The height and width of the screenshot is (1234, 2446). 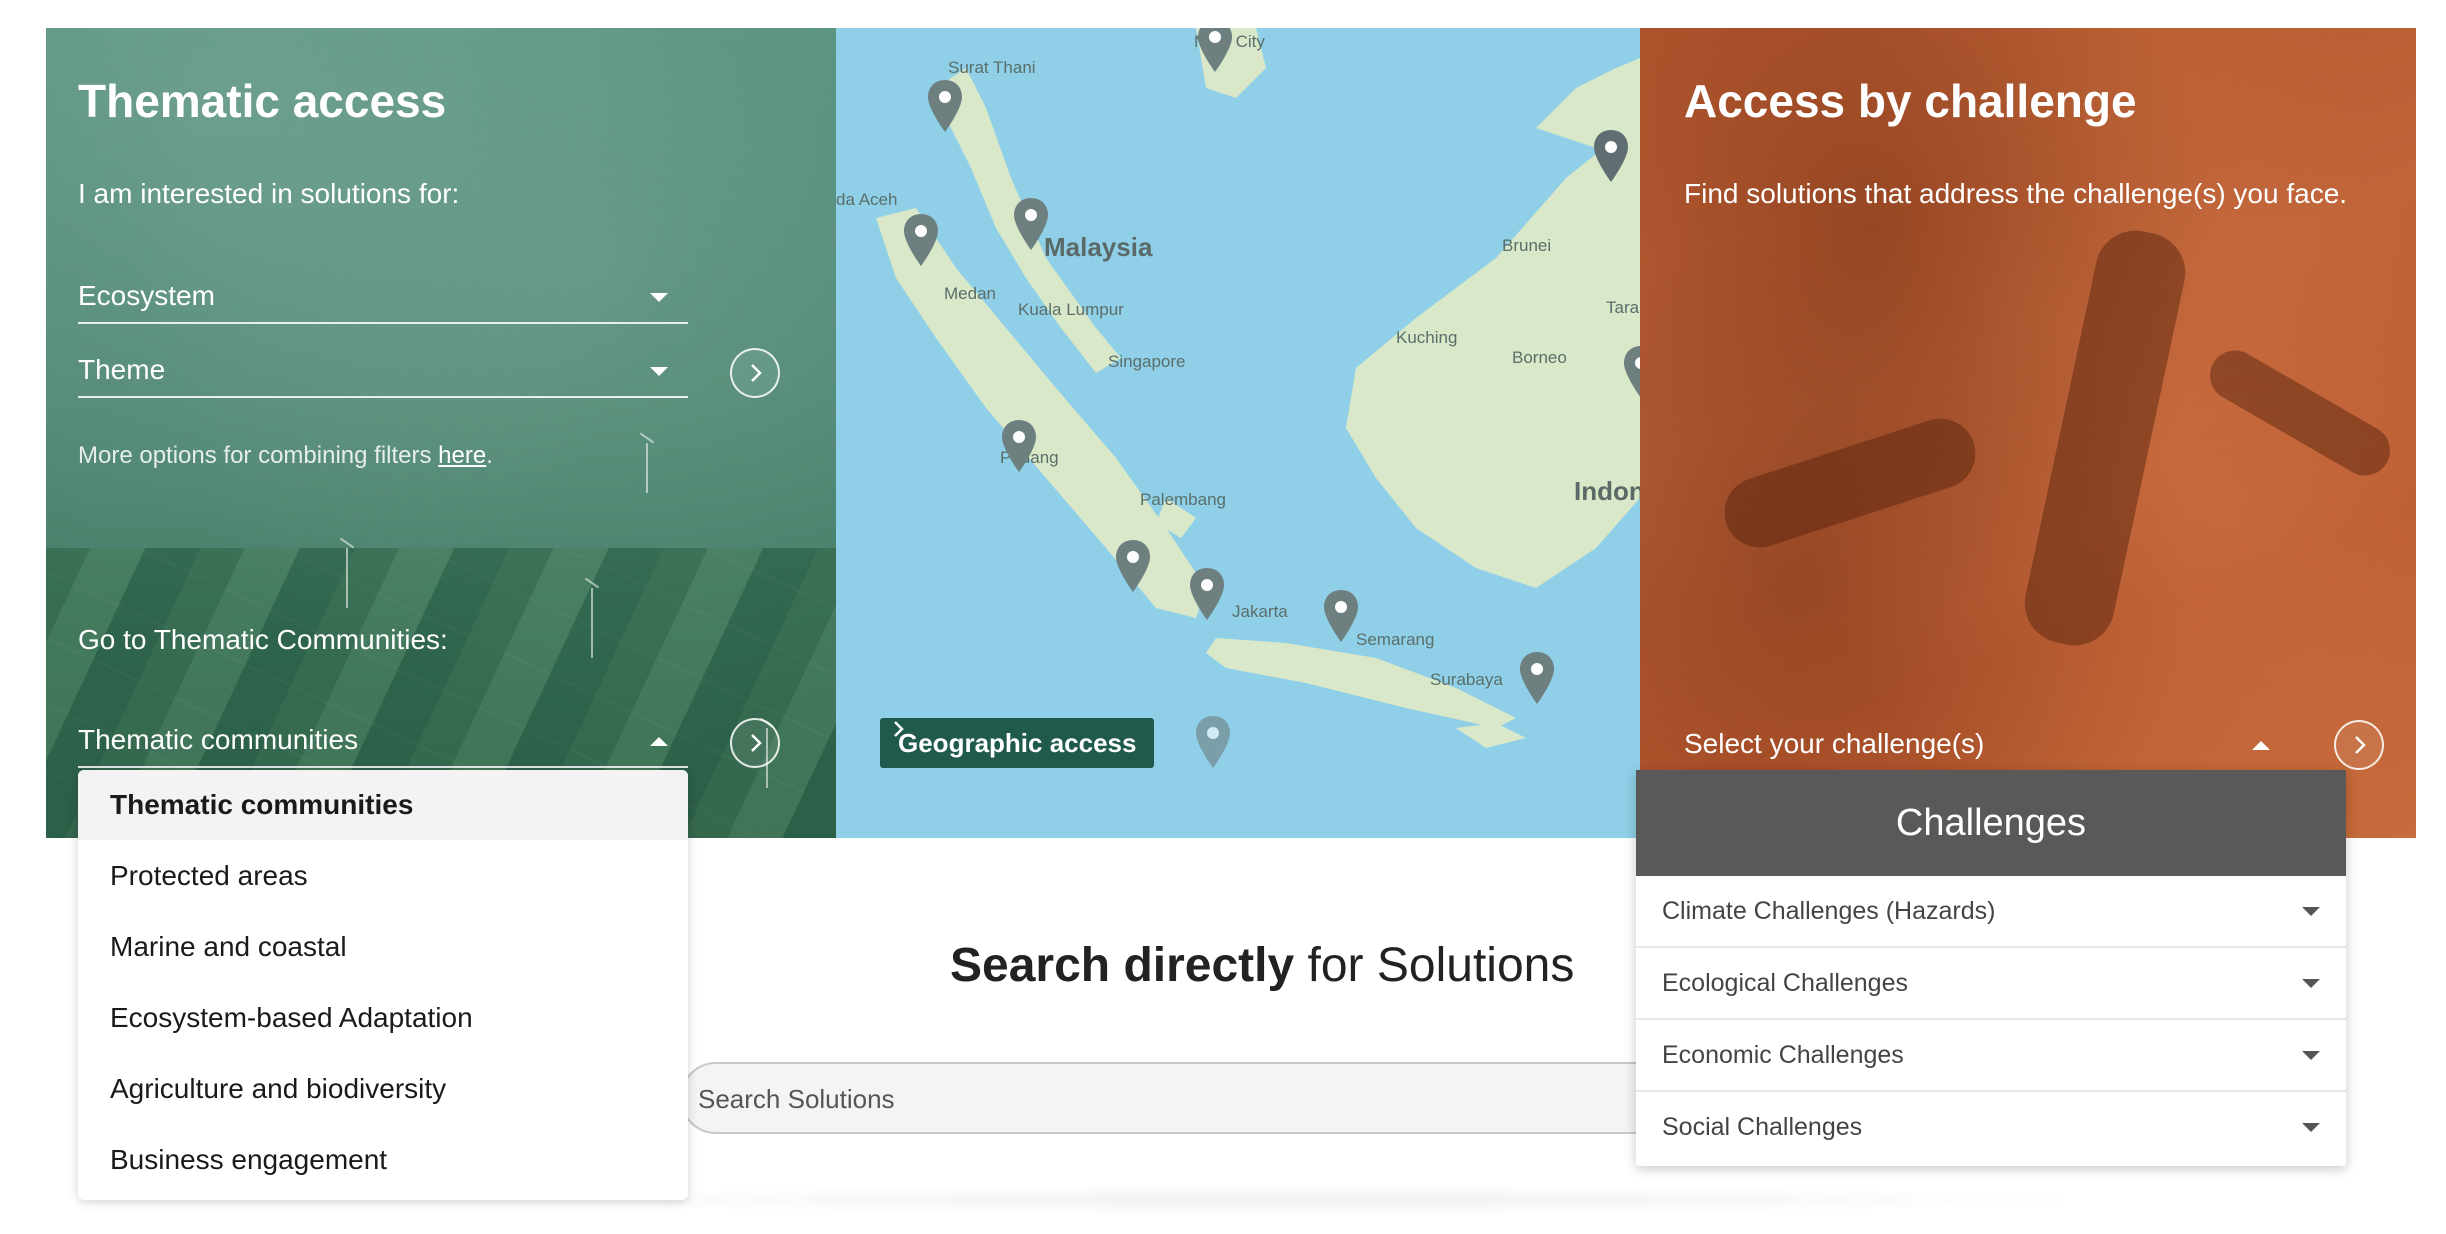 I want to click on map-label: Singapore, so click(x=1147, y=361).